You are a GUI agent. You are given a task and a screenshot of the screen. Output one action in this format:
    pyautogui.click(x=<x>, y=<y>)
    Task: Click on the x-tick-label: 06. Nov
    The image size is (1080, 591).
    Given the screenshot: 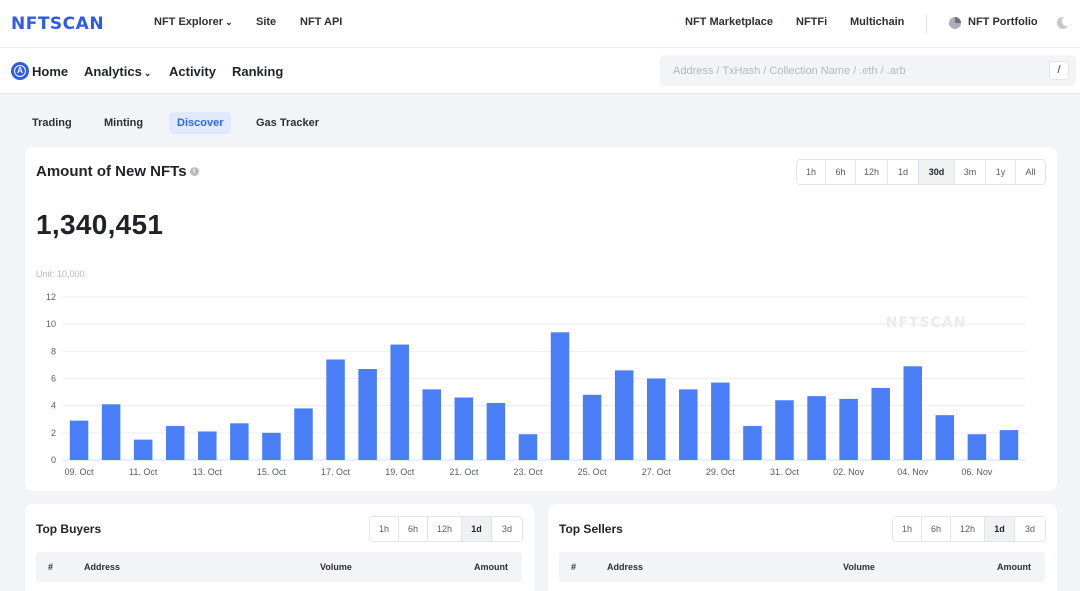 What is the action you would take?
    pyautogui.click(x=977, y=472)
    